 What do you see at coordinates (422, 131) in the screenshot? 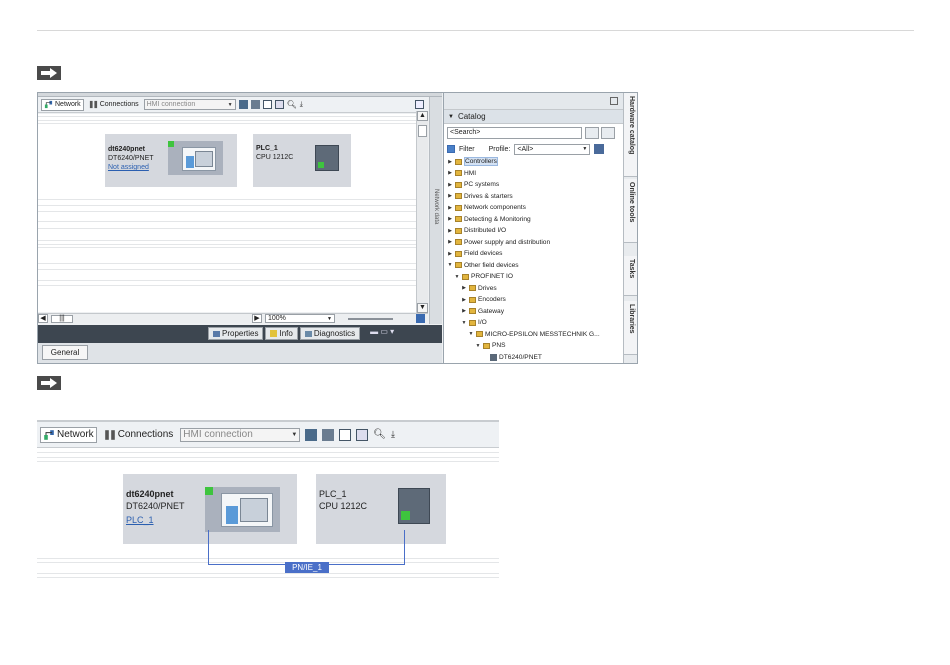
I see `scroll-thumb` at bounding box center [422, 131].